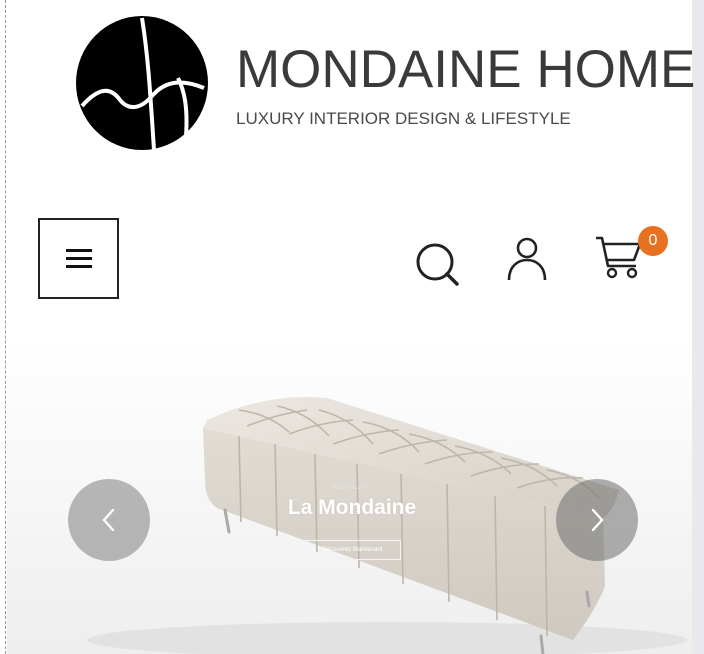 The height and width of the screenshot is (654, 704). I want to click on hamburger-icon, so click(78, 258).